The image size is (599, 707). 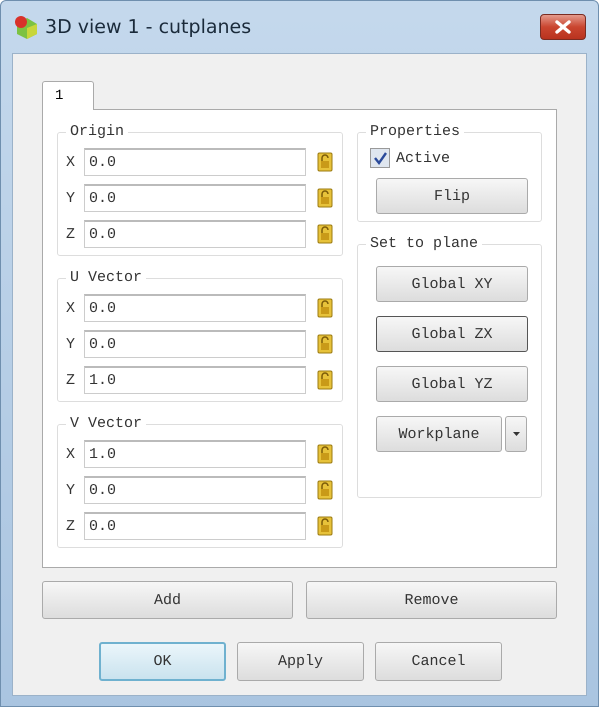 I want to click on caret-icon, so click(x=516, y=434).